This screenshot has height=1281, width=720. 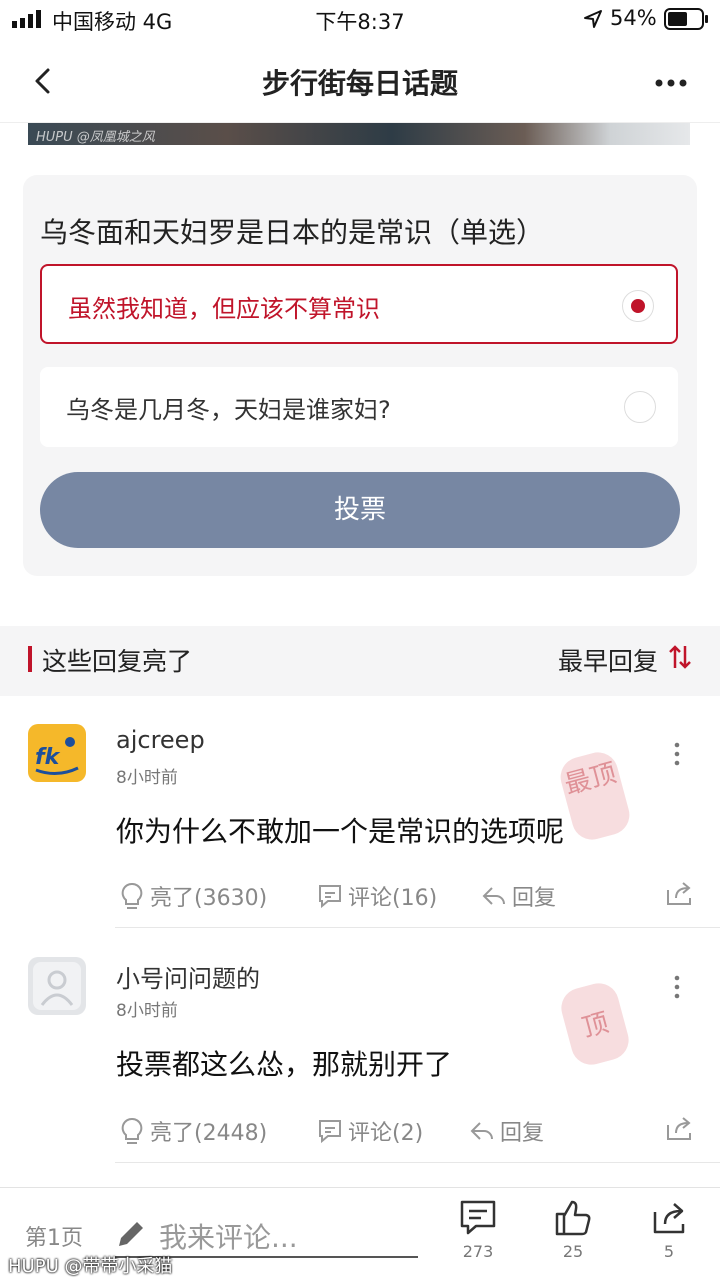 I want to click on pencil-icon, so click(x=131, y=1234).